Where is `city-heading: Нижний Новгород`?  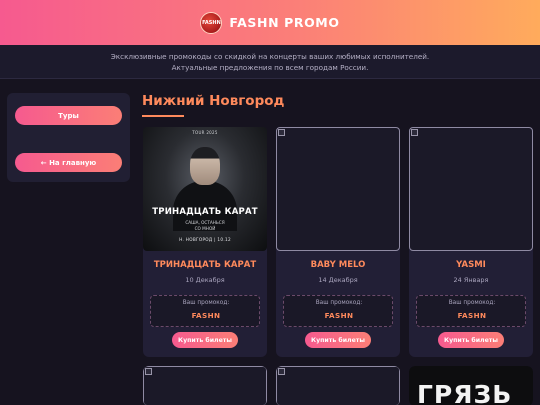
city-heading: Нижний Новгород is located at coordinates (213, 101).